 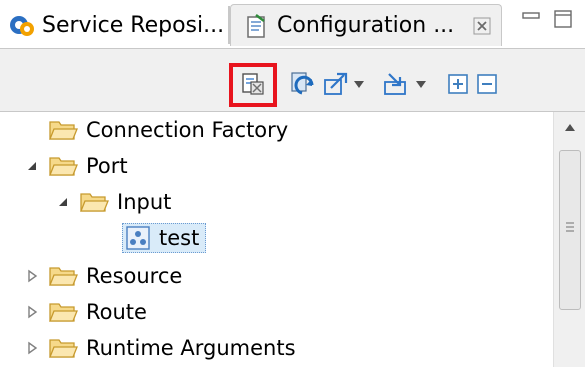 What do you see at coordinates (179, 238) in the screenshot?
I see `tree-item-label: test` at bounding box center [179, 238].